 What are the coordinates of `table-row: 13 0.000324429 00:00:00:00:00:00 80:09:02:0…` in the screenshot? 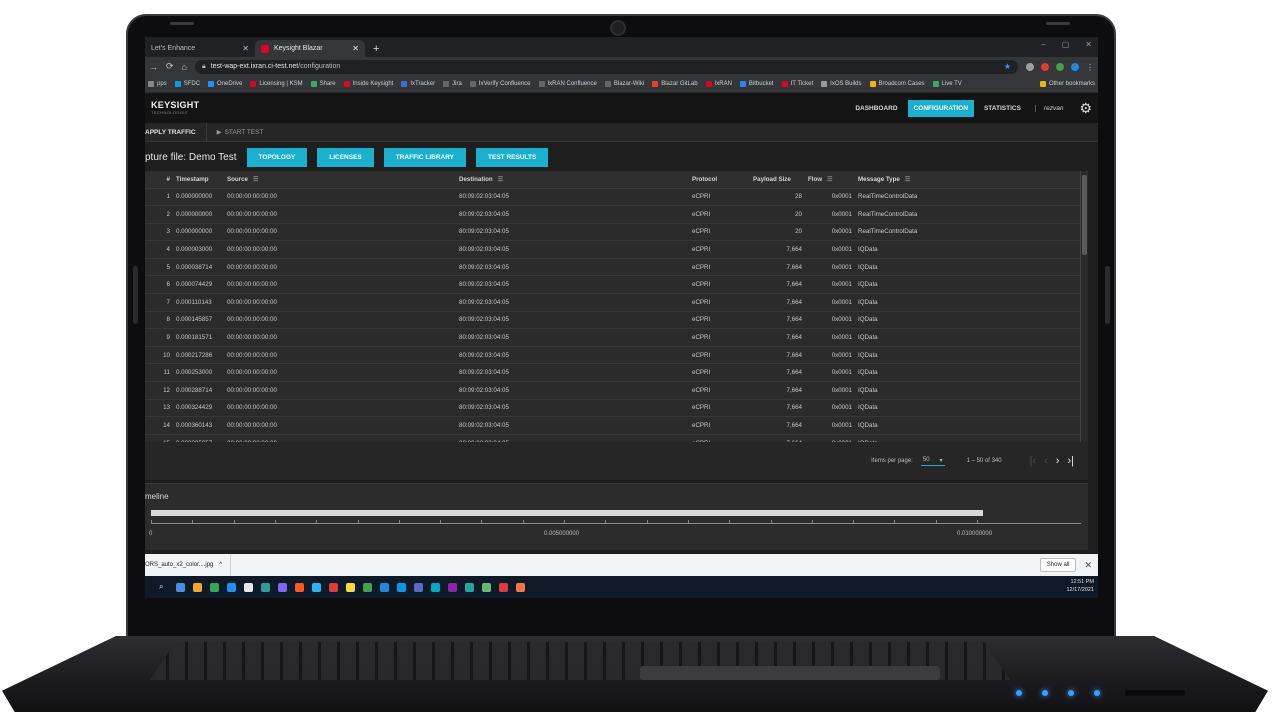 It's located at (616, 408).